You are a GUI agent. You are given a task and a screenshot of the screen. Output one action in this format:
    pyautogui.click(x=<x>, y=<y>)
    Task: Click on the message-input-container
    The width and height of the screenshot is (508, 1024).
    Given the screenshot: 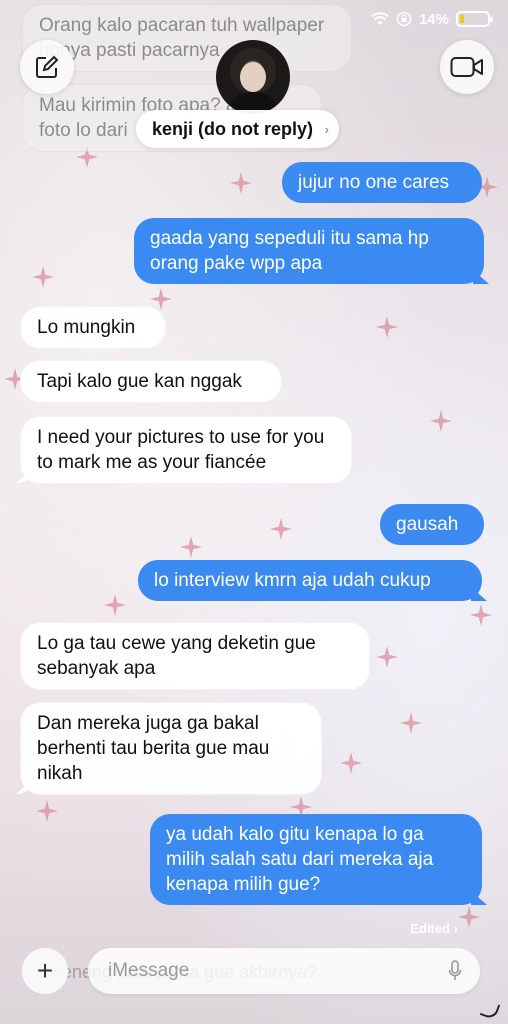 What is the action you would take?
    pyautogui.click(x=284, y=971)
    